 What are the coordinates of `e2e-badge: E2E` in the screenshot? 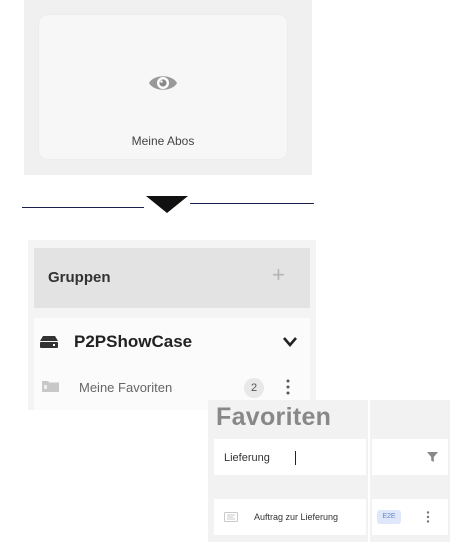 It's located at (389, 517).